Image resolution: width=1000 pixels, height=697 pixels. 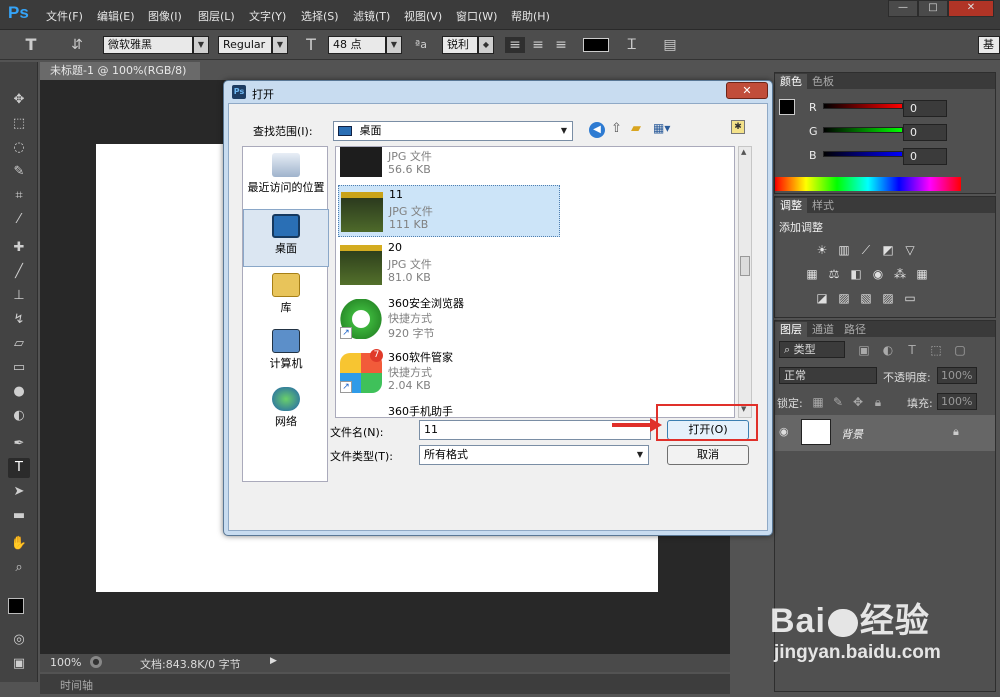 What do you see at coordinates (823, 81) in the screenshot?
I see `tab-swatches: 色板` at bounding box center [823, 81].